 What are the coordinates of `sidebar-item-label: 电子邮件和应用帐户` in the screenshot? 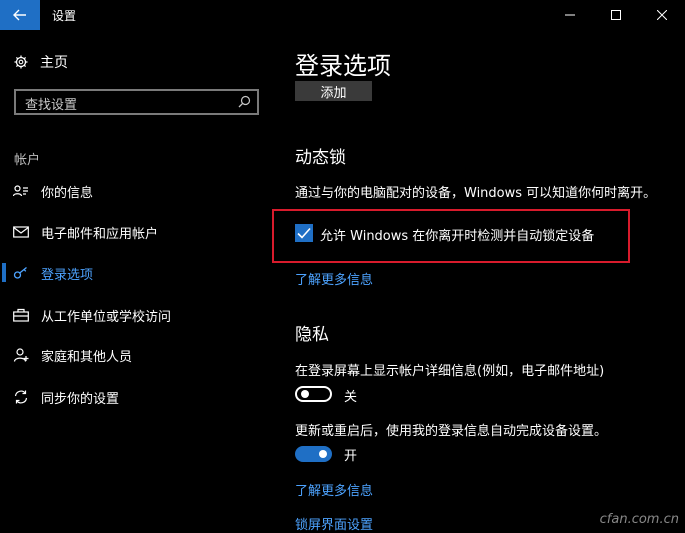 It's located at (100, 234).